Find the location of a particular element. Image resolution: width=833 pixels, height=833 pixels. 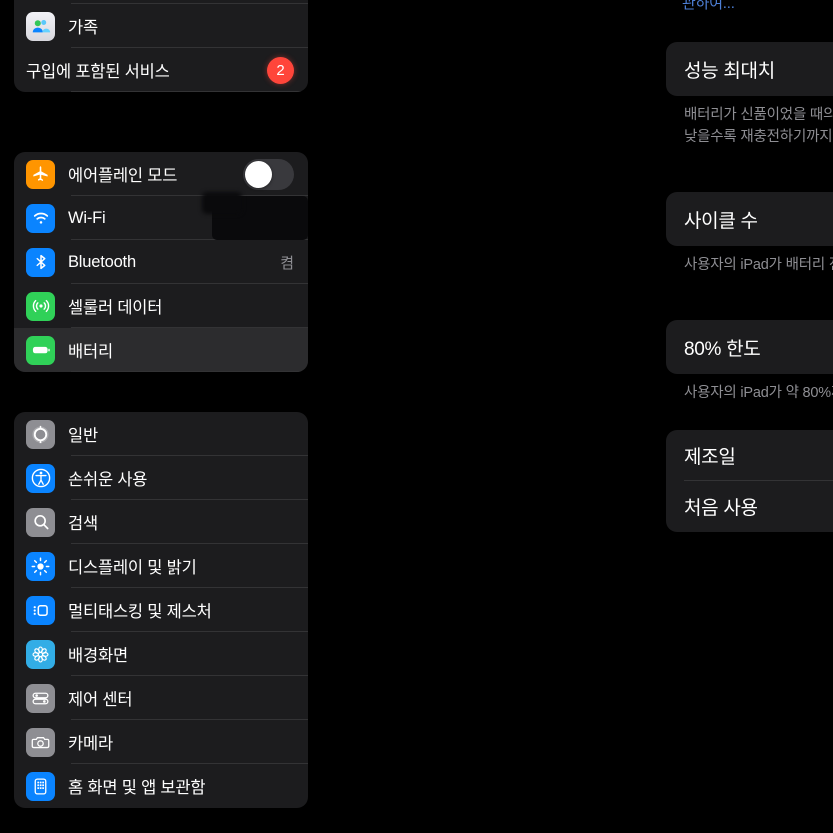

camera-icon is located at coordinates (40, 742).